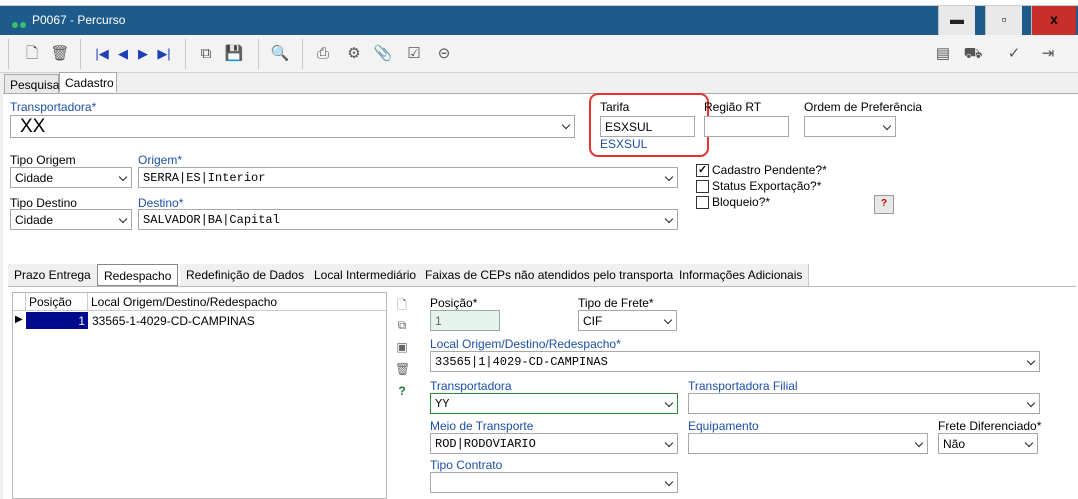  What do you see at coordinates (808, 443) in the screenshot?
I see `equipamento-select` at bounding box center [808, 443].